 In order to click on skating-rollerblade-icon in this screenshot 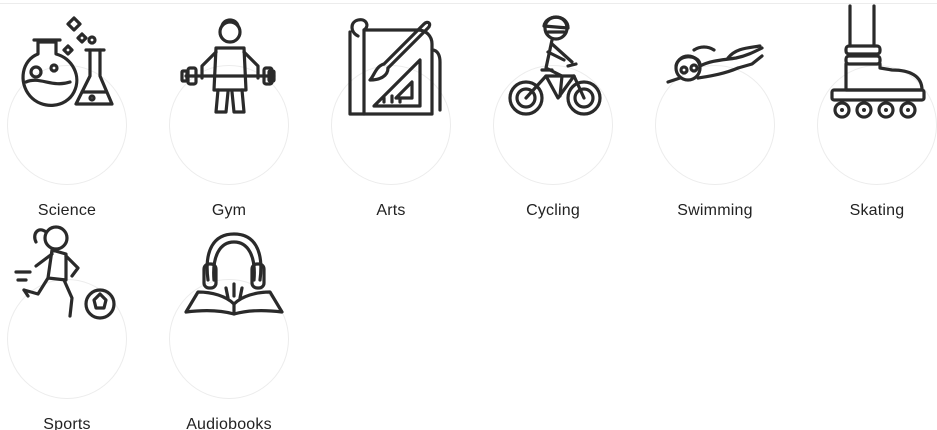, I will do `click(876, 61)`.